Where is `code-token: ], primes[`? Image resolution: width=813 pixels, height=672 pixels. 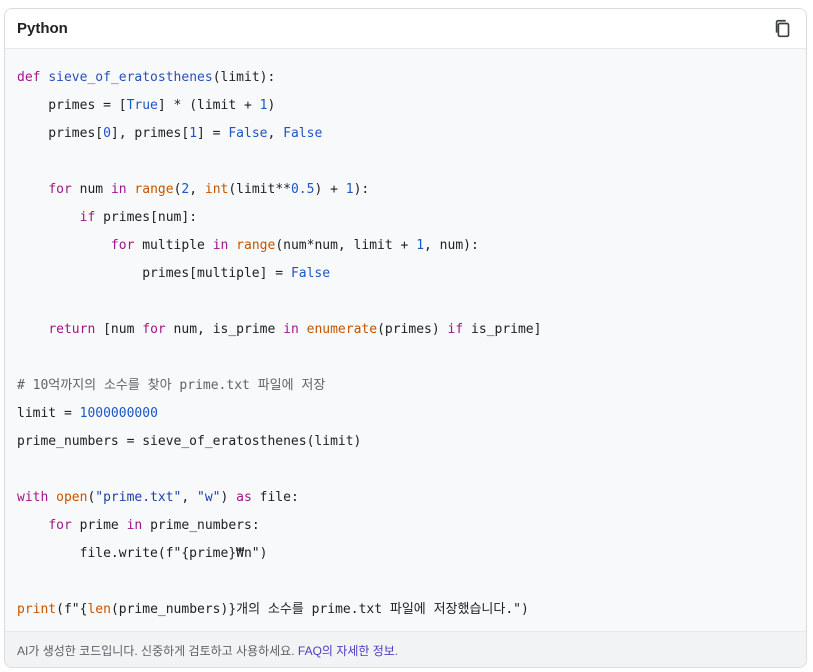 code-token: ], primes[ is located at coordinates (150, 133).